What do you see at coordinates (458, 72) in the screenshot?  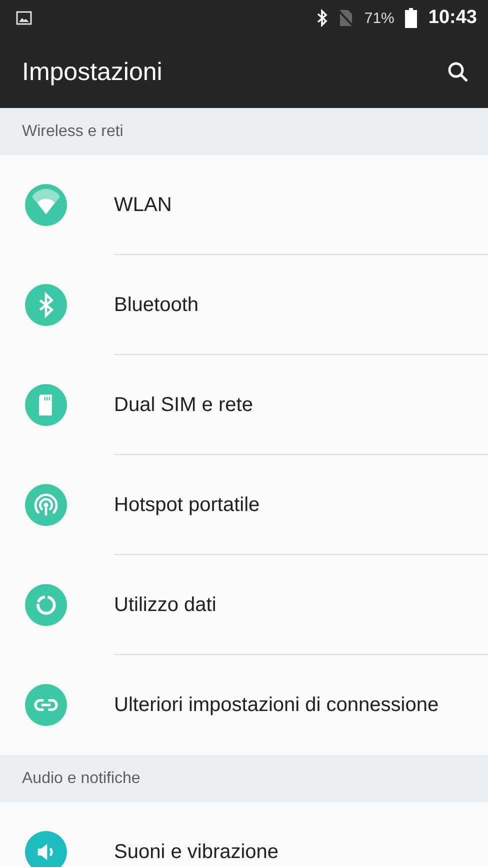 I see `search-icon` at bounding box center [458, 72].